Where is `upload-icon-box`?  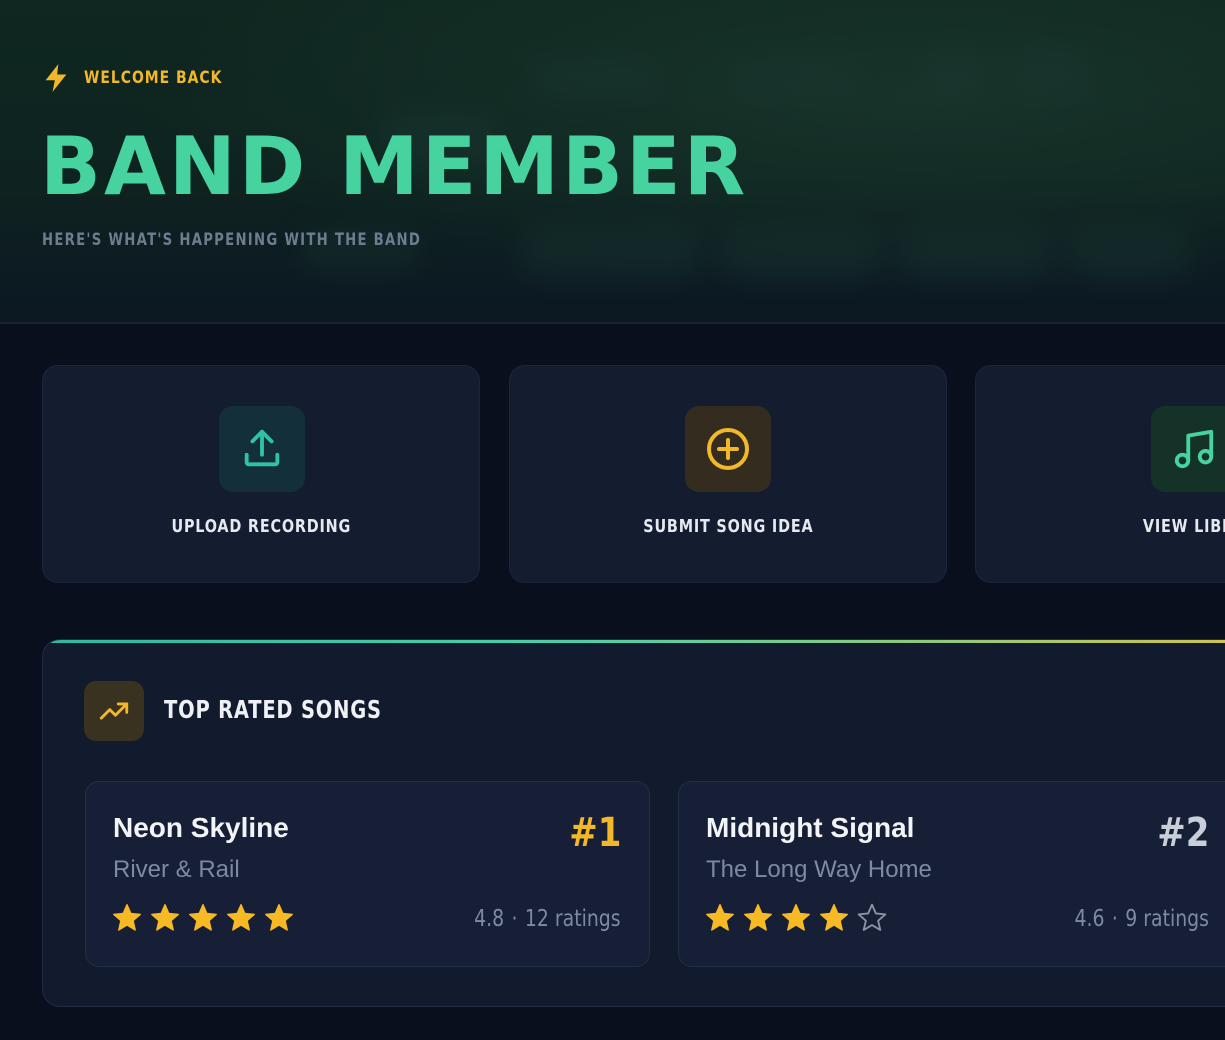 upload-icon-box is located at coordinates (262, 449).